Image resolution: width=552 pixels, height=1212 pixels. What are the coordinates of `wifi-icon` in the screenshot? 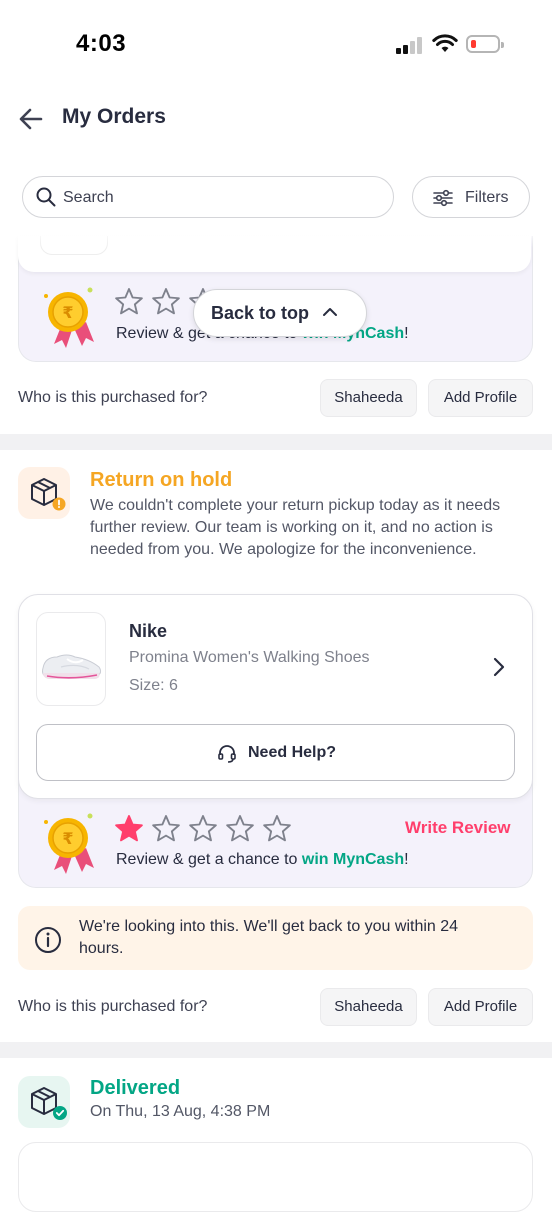 It's located at (445, 43).